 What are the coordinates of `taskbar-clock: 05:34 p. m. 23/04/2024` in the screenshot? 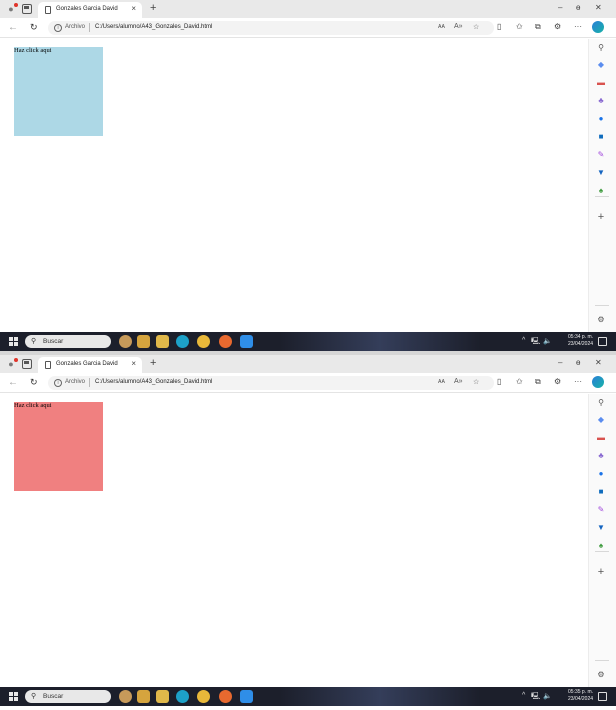 It's located at (580, 341).